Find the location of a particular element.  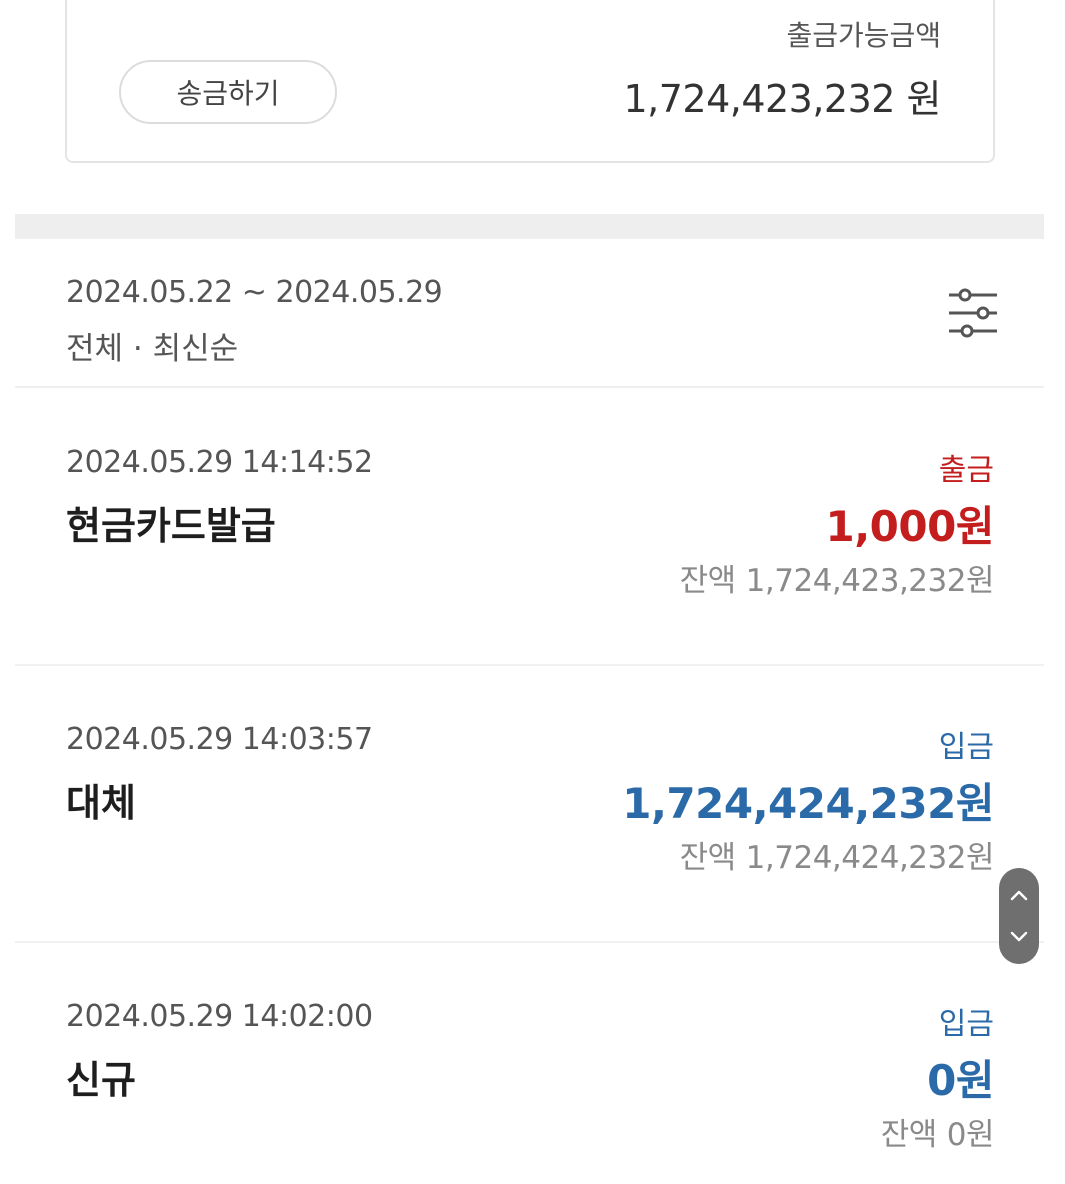

transaction-amount: 1,000원 is located at coordinates (910, 526).